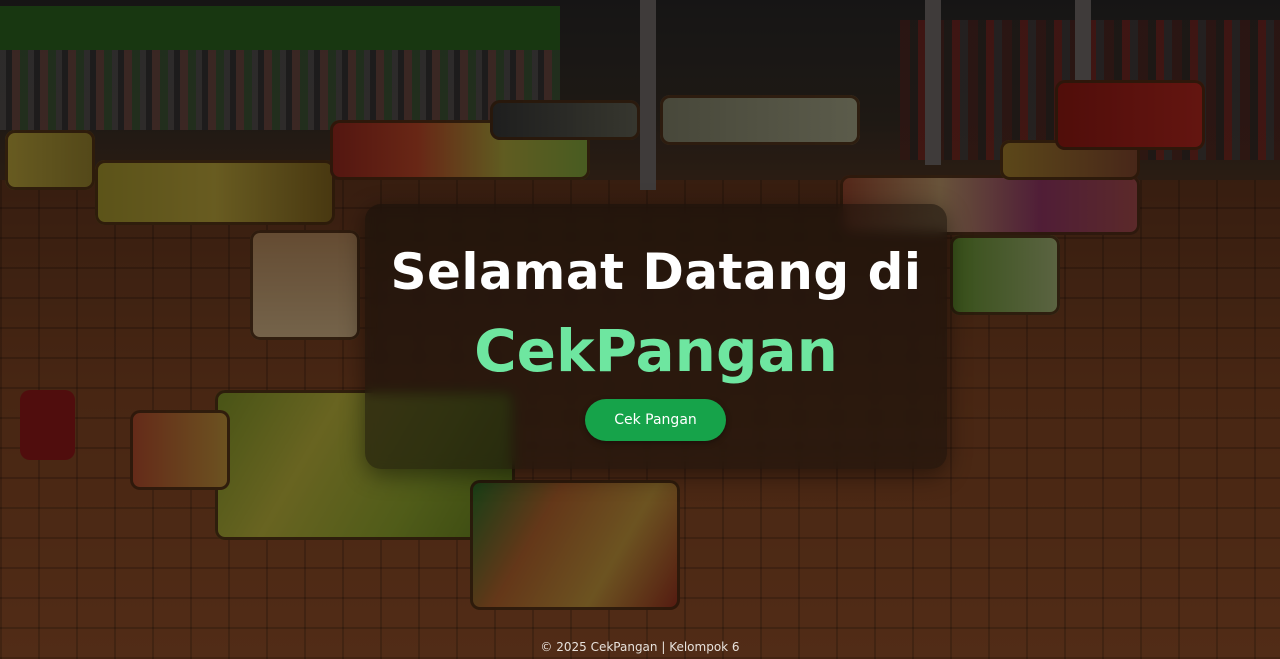 This screenshot has height=659, width=1280. Describe the element at coordinates (656, 351) in the screenshot. I see `hero-brand-name: CekPangan` at that location.